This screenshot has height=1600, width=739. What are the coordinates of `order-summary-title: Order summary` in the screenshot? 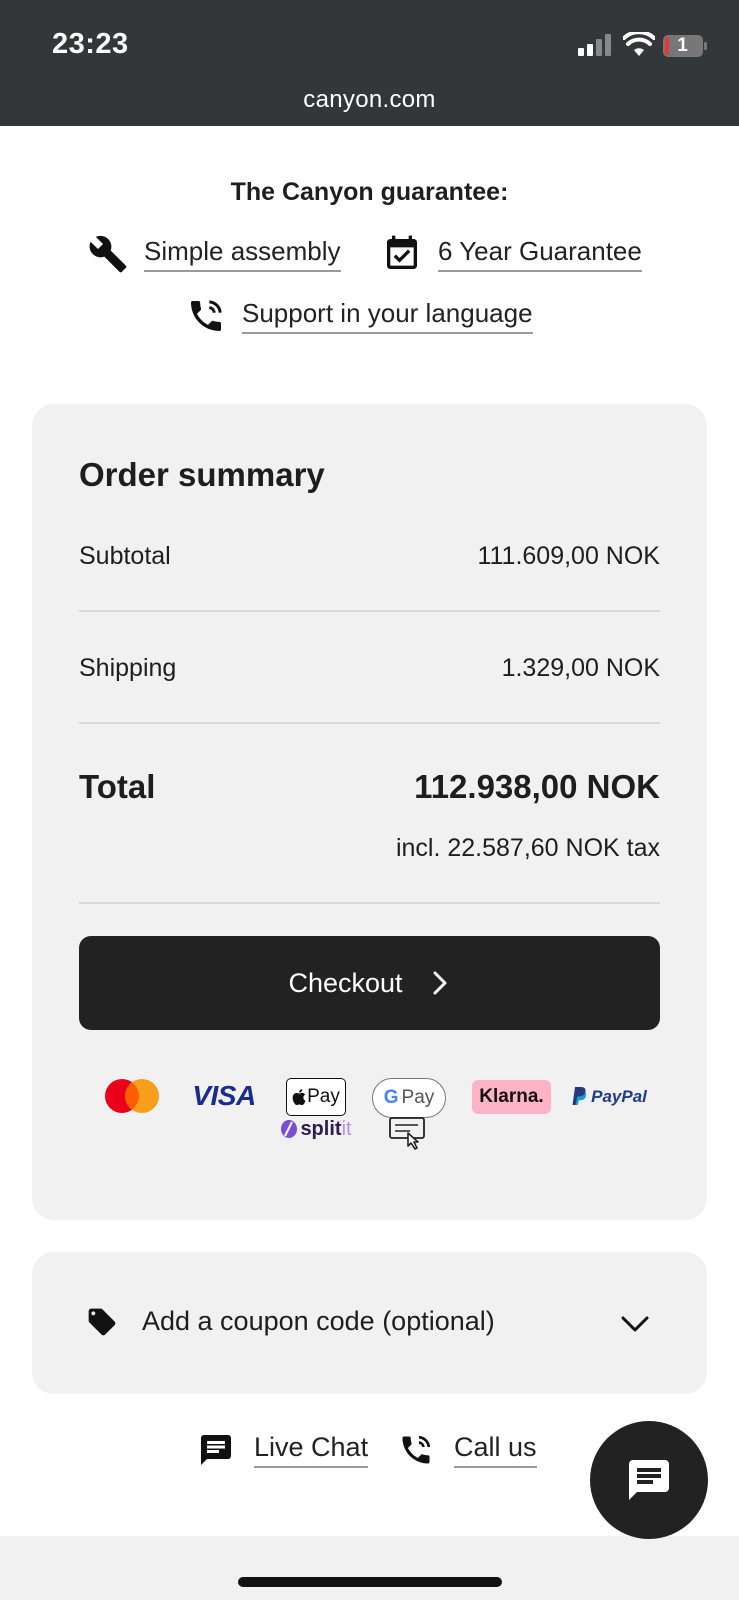 It's located at (202, 474).